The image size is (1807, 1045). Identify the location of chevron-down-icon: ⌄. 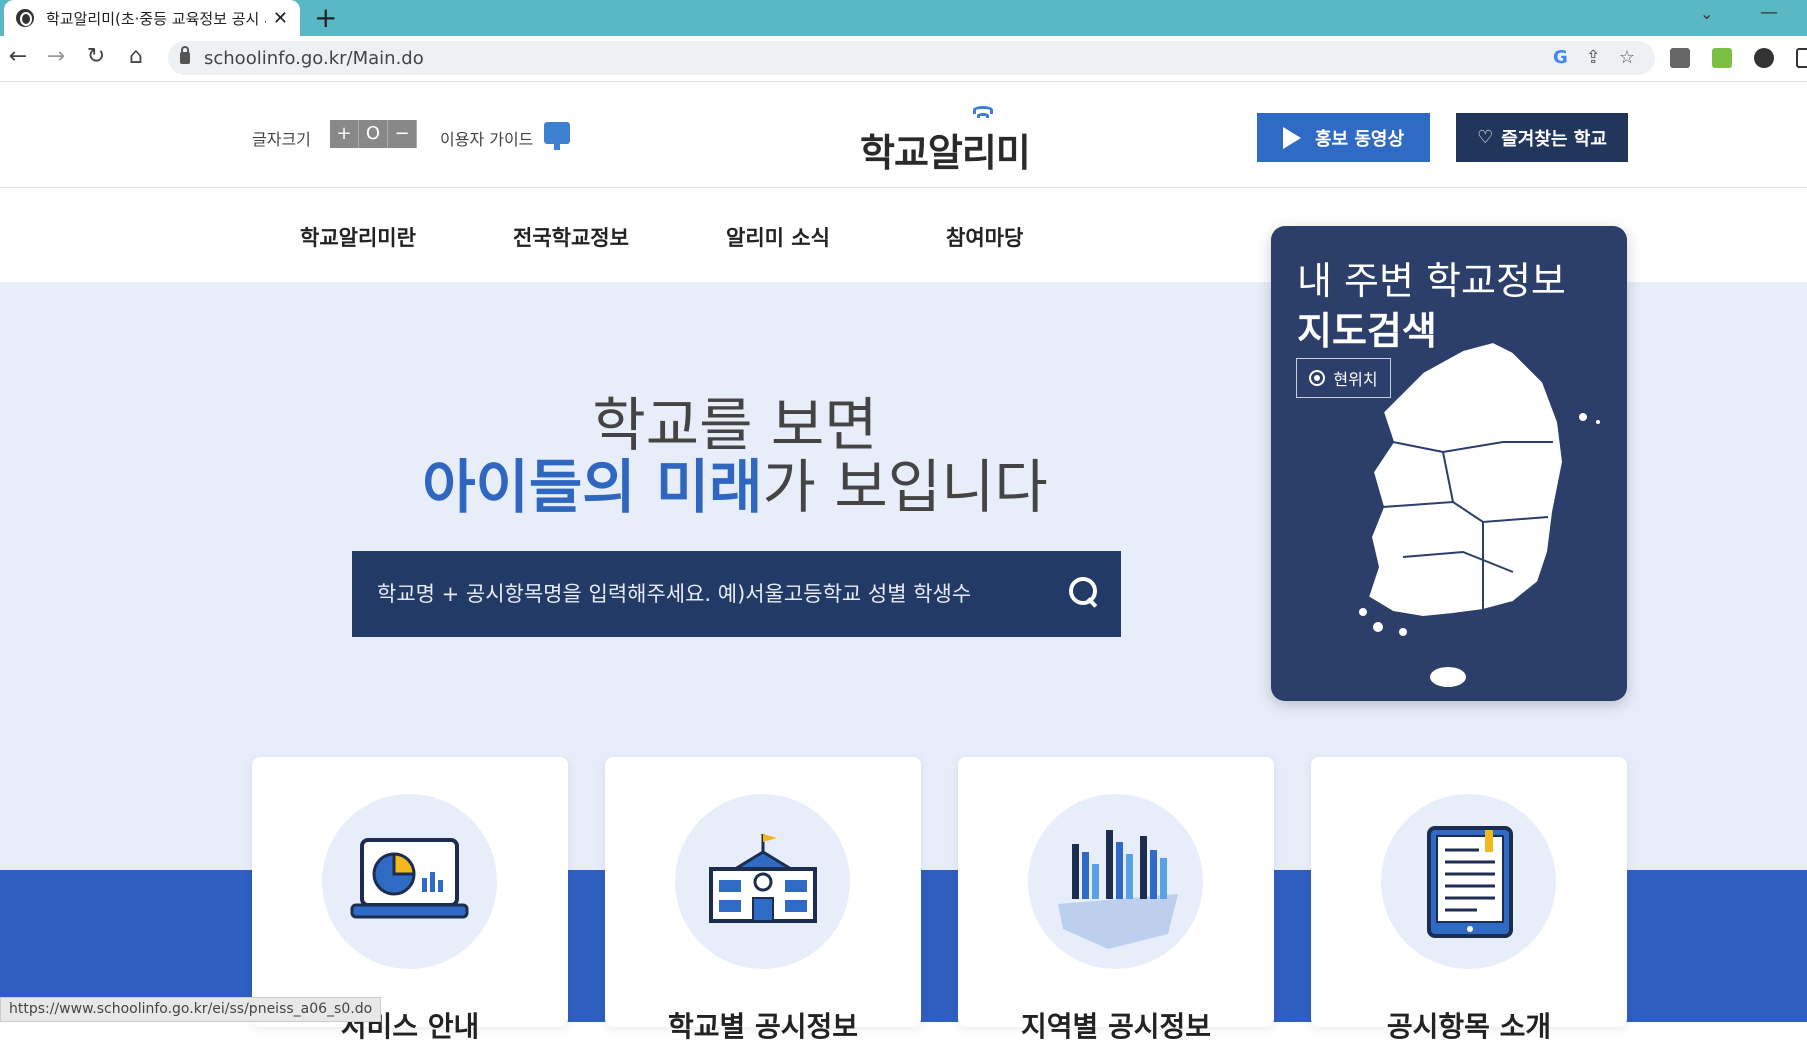
(1706, 13).